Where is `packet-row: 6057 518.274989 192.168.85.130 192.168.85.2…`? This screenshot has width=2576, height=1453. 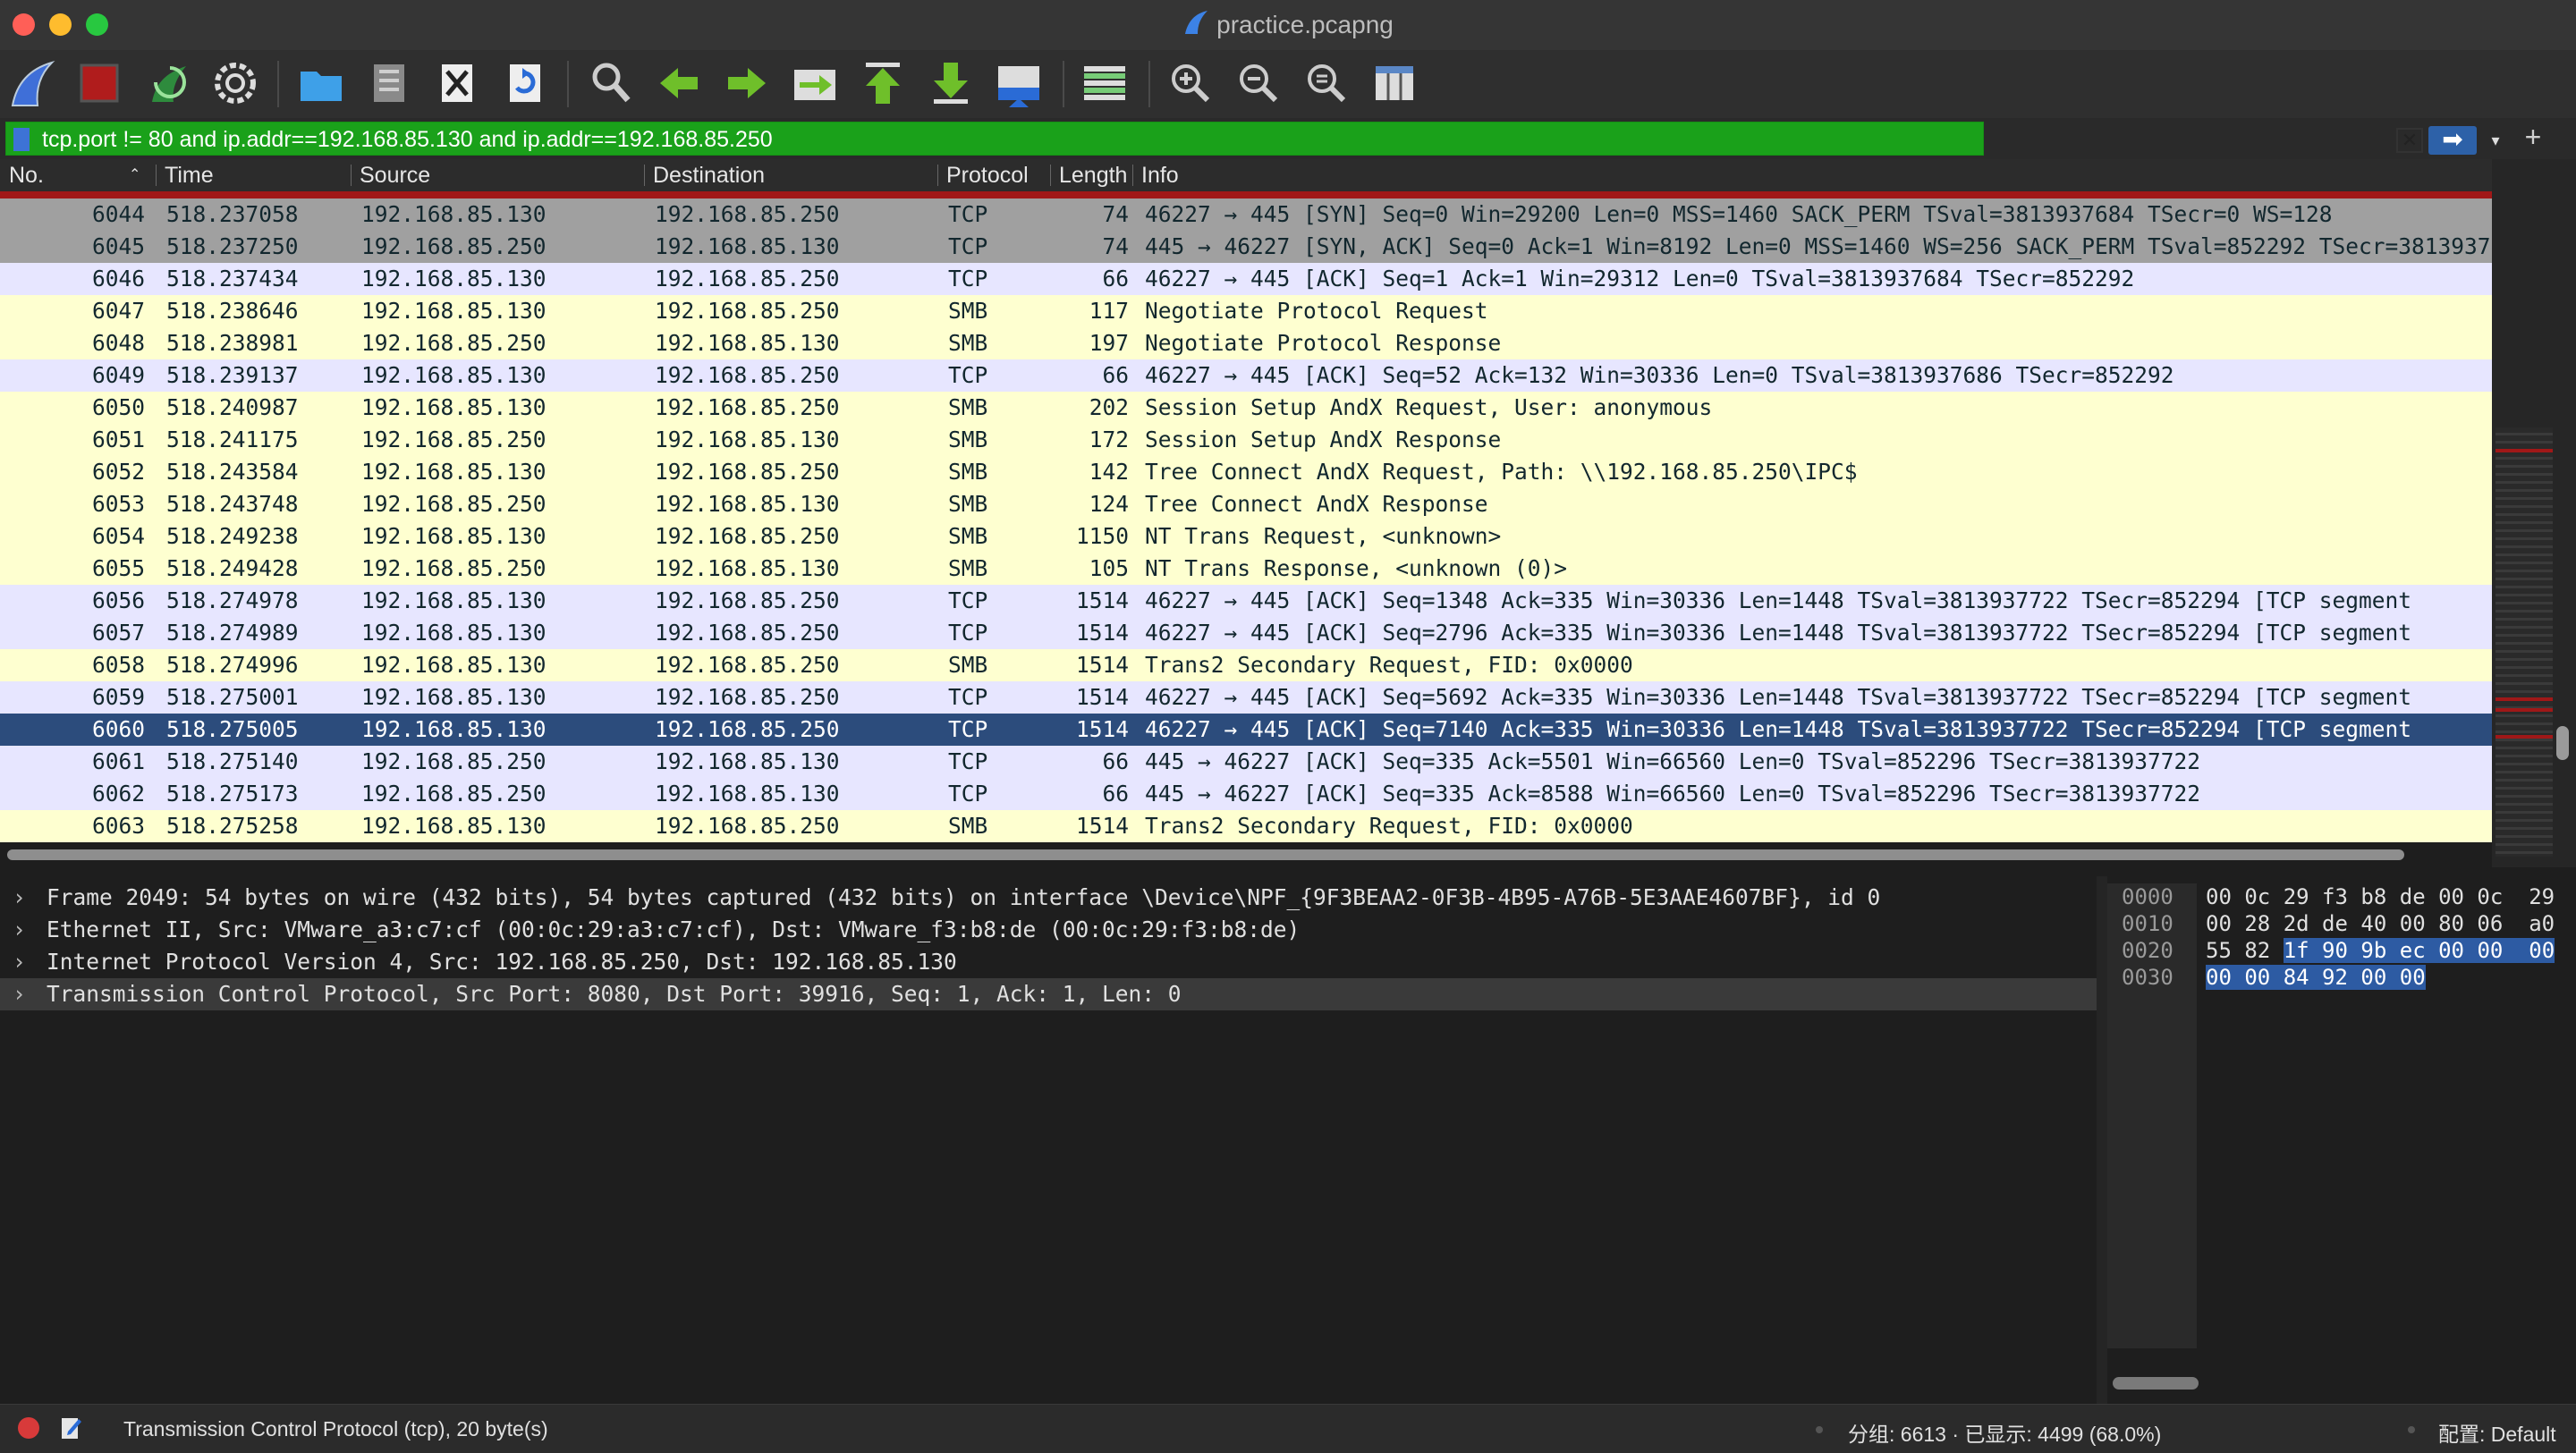
packet-row: 6057 518.274989 192.168.85.130 192.168.85.2… is located at coordinates (1246, 633).